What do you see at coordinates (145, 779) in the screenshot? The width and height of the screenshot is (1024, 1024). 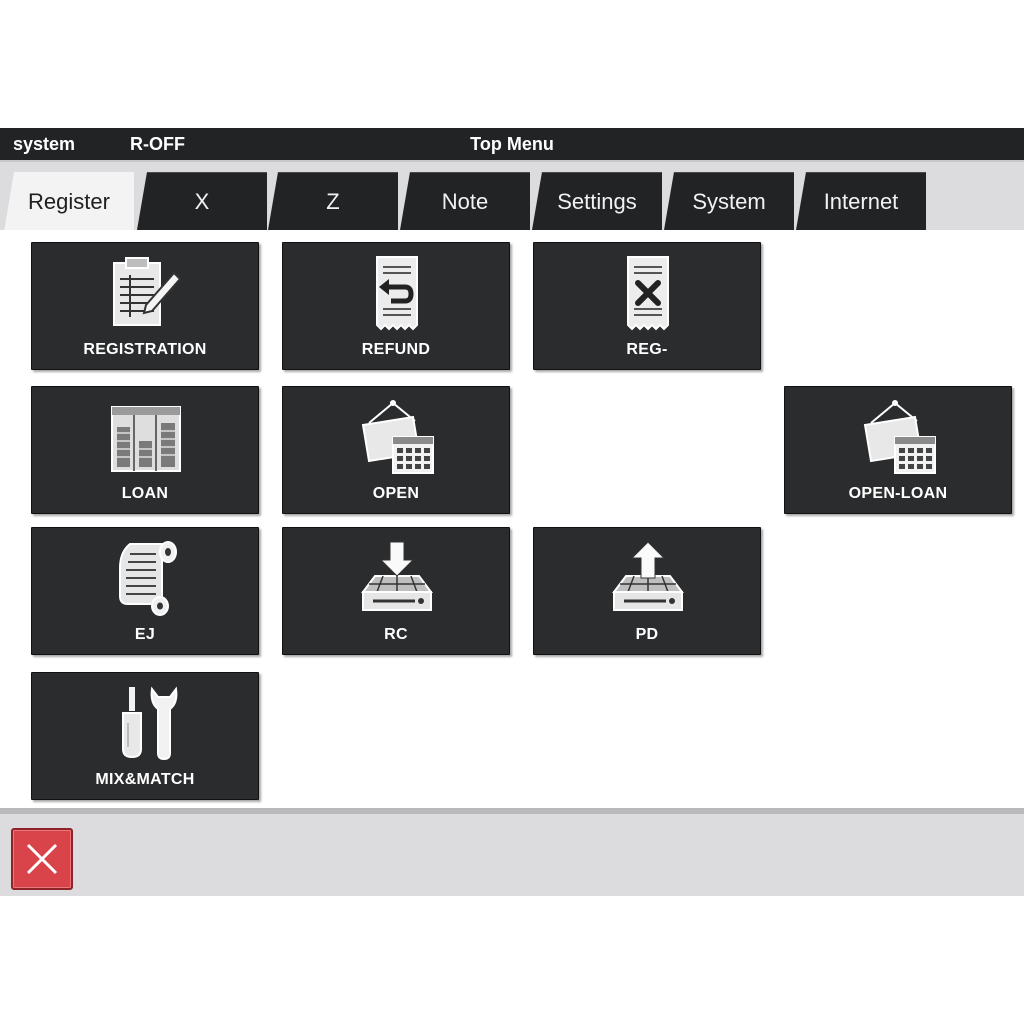 I see `mix-match-label: MIX&MATCH` at bounding box center [145, 779].